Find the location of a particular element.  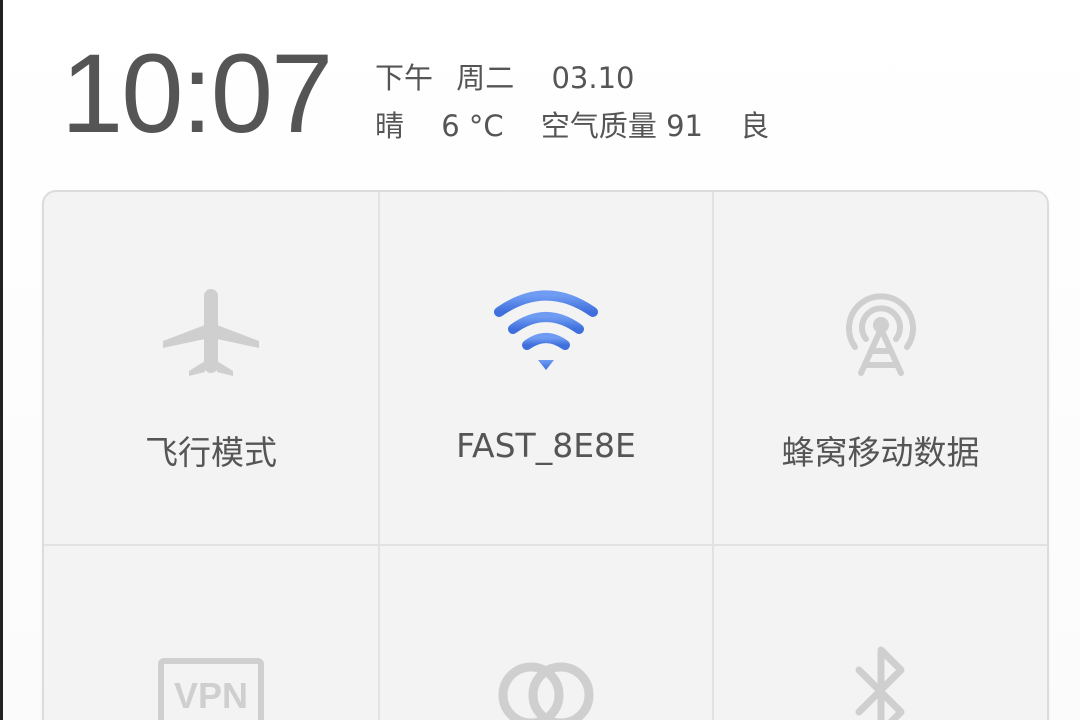

linked-rings-icon is located at coordinates (546, 680).